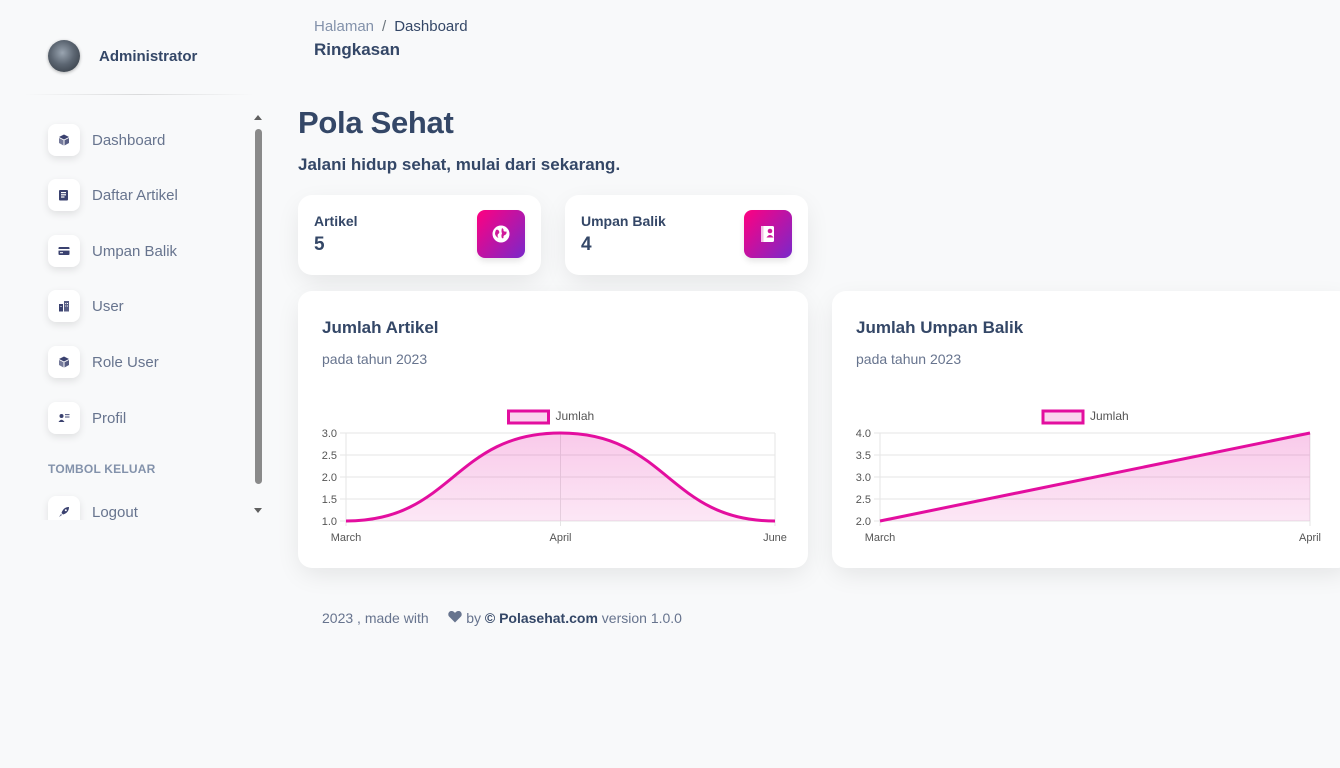 This screenshot has width=1340, height=768. What do you see at coordinates (375, 618) in the screenshot?
I see `footer-text: 2023 , made with` at bounding box center [375, 618].